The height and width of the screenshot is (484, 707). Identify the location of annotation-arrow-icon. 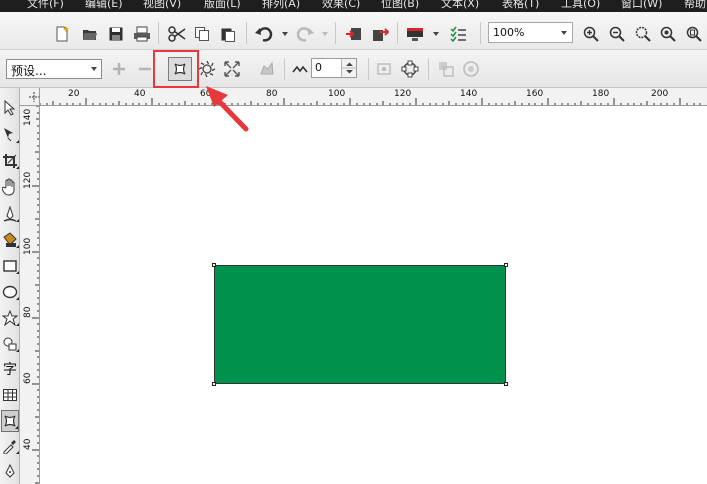
(227, 109).